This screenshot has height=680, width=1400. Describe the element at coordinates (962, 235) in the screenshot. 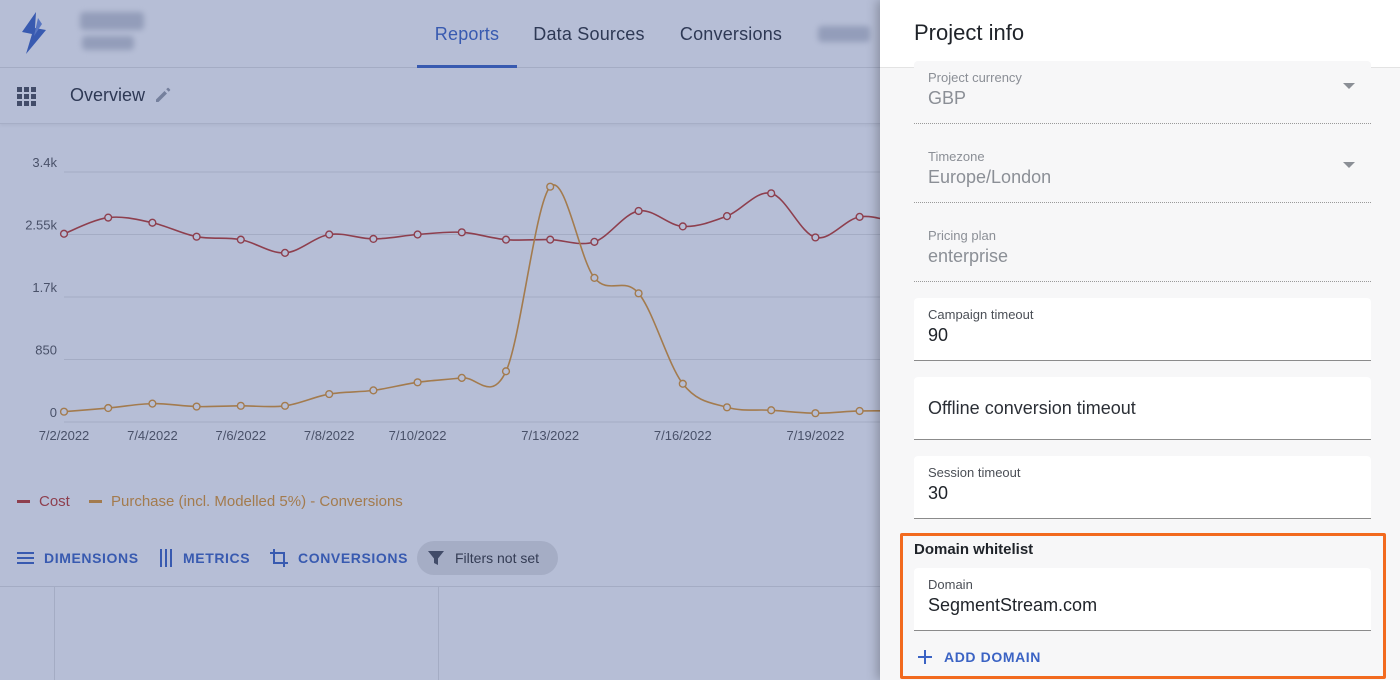

I see `pricing-plan-label: Pricing plan` at that location.